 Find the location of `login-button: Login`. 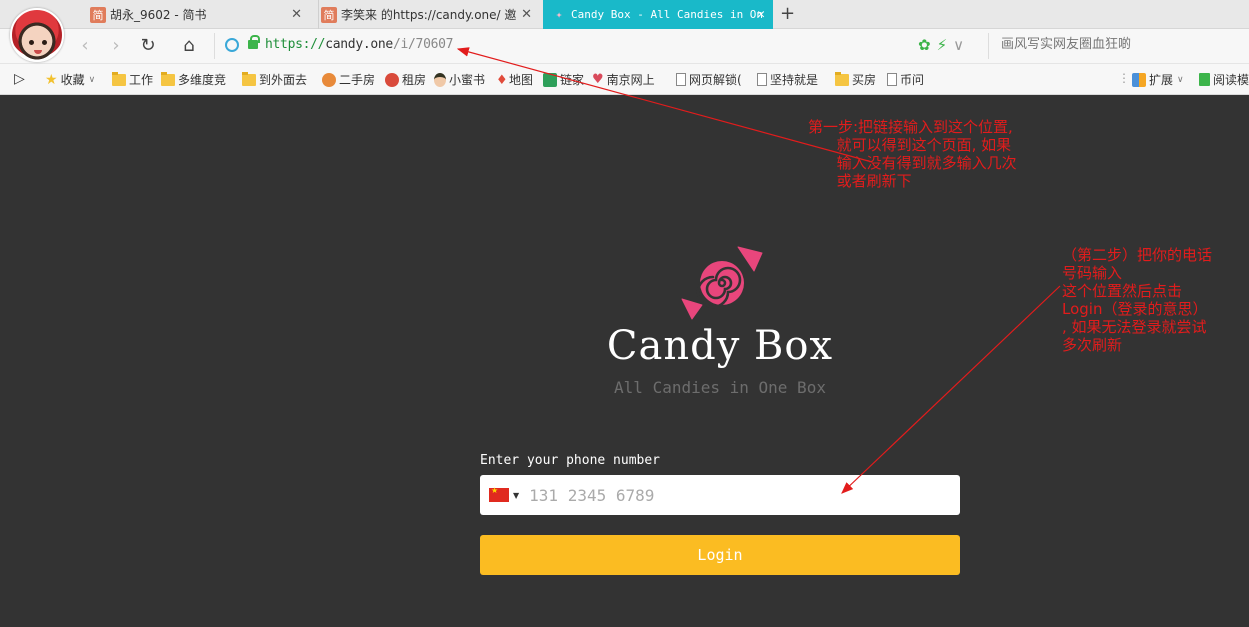

login-button: Login is located at coordinates (720, 555).